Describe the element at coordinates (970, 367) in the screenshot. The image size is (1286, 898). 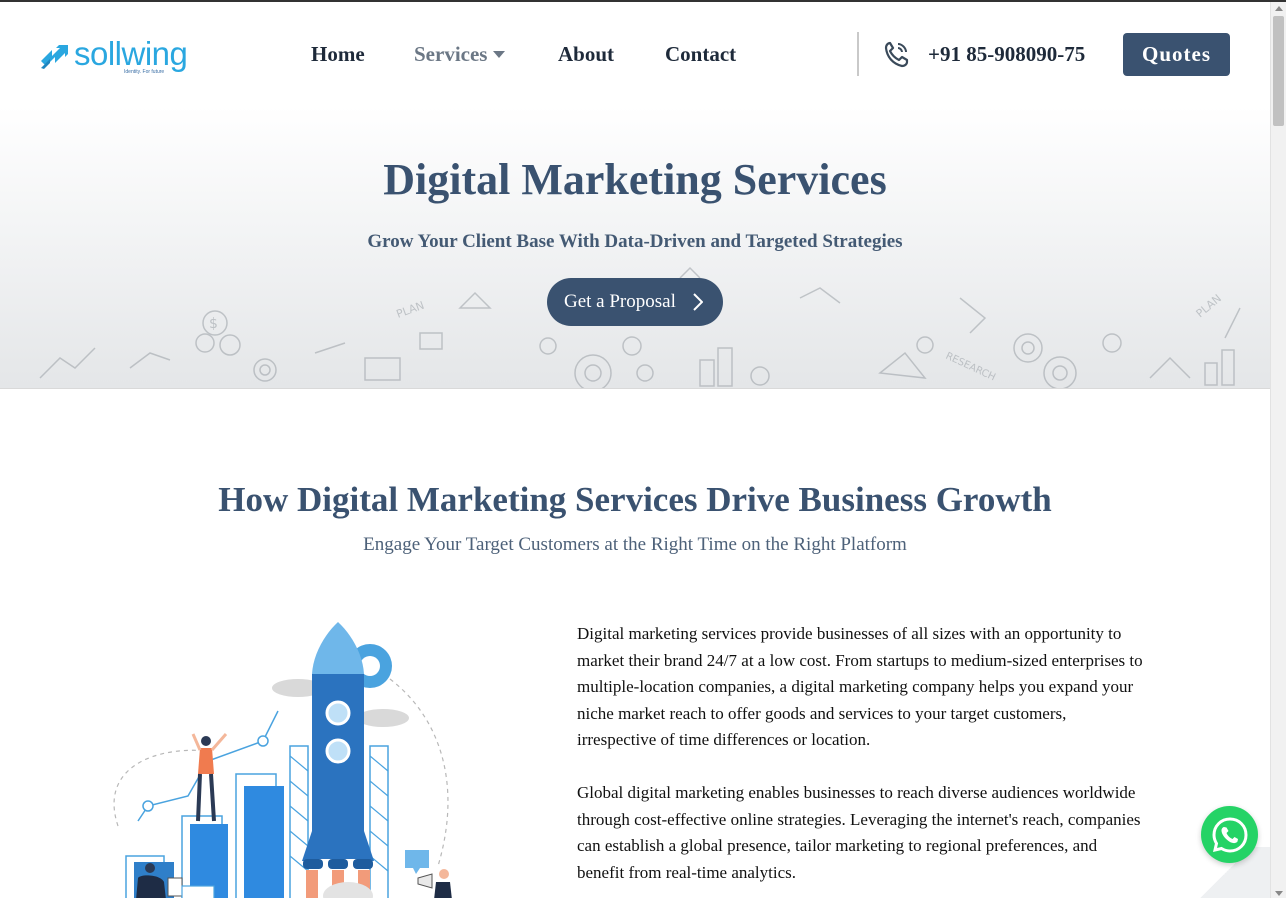
I see `svg-text: RESEARCH` at that location.